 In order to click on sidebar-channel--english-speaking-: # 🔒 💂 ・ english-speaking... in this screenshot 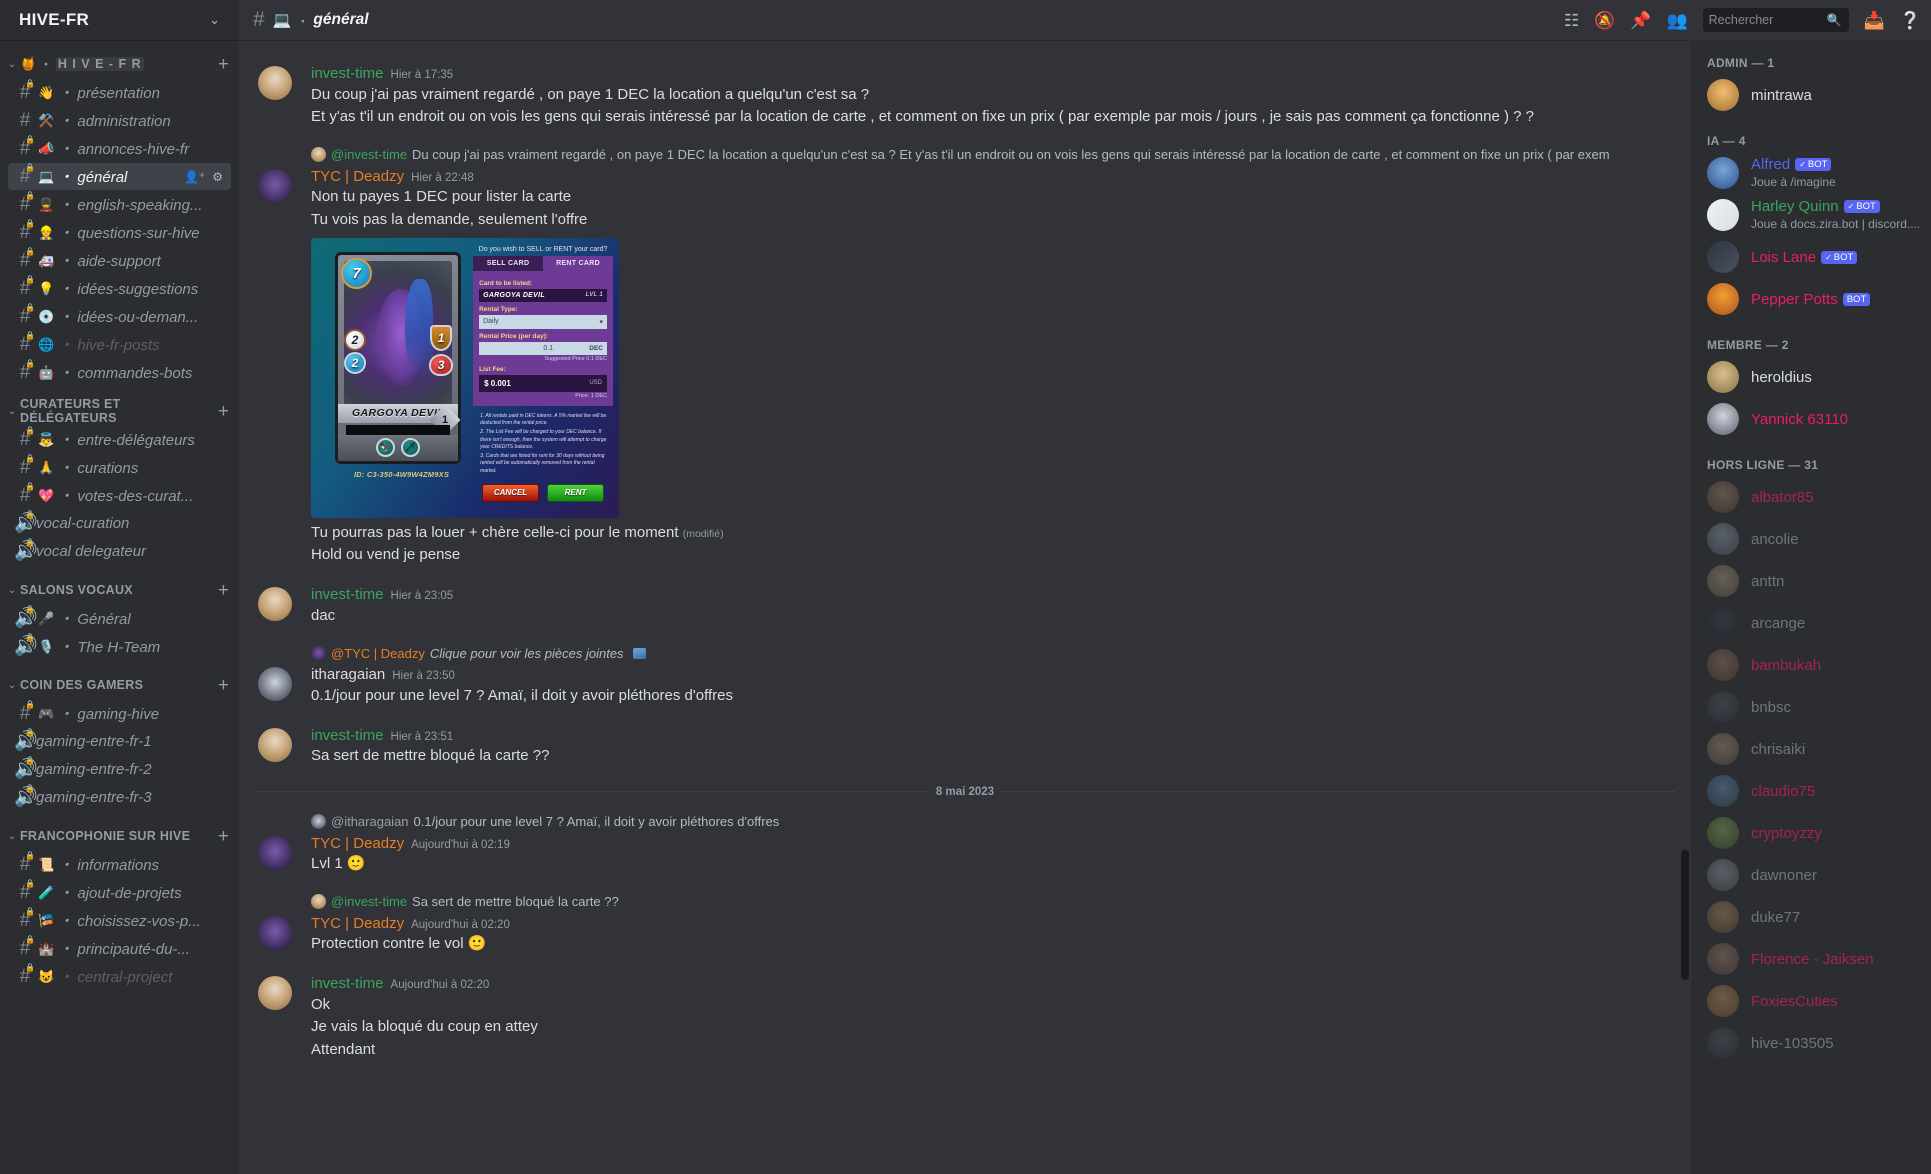, I will do `click(119, 204)`.